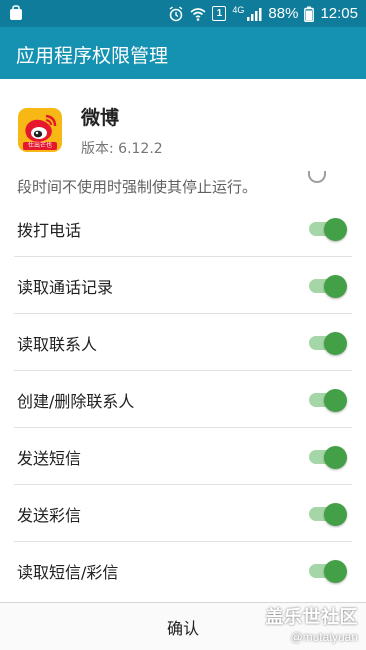 The image size is (366, 650). I want to click on notification-app-icon, so click(16, 12).